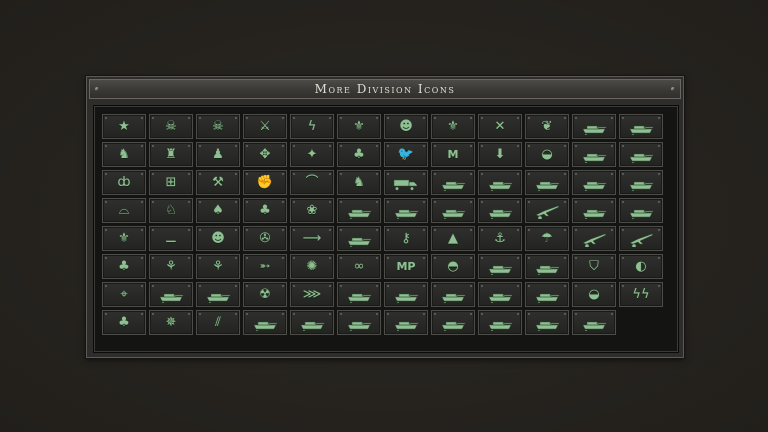  Describe the element at coordinates (218, 210) in the screenshot. I see `division-icon-tile: ♠` at that location.